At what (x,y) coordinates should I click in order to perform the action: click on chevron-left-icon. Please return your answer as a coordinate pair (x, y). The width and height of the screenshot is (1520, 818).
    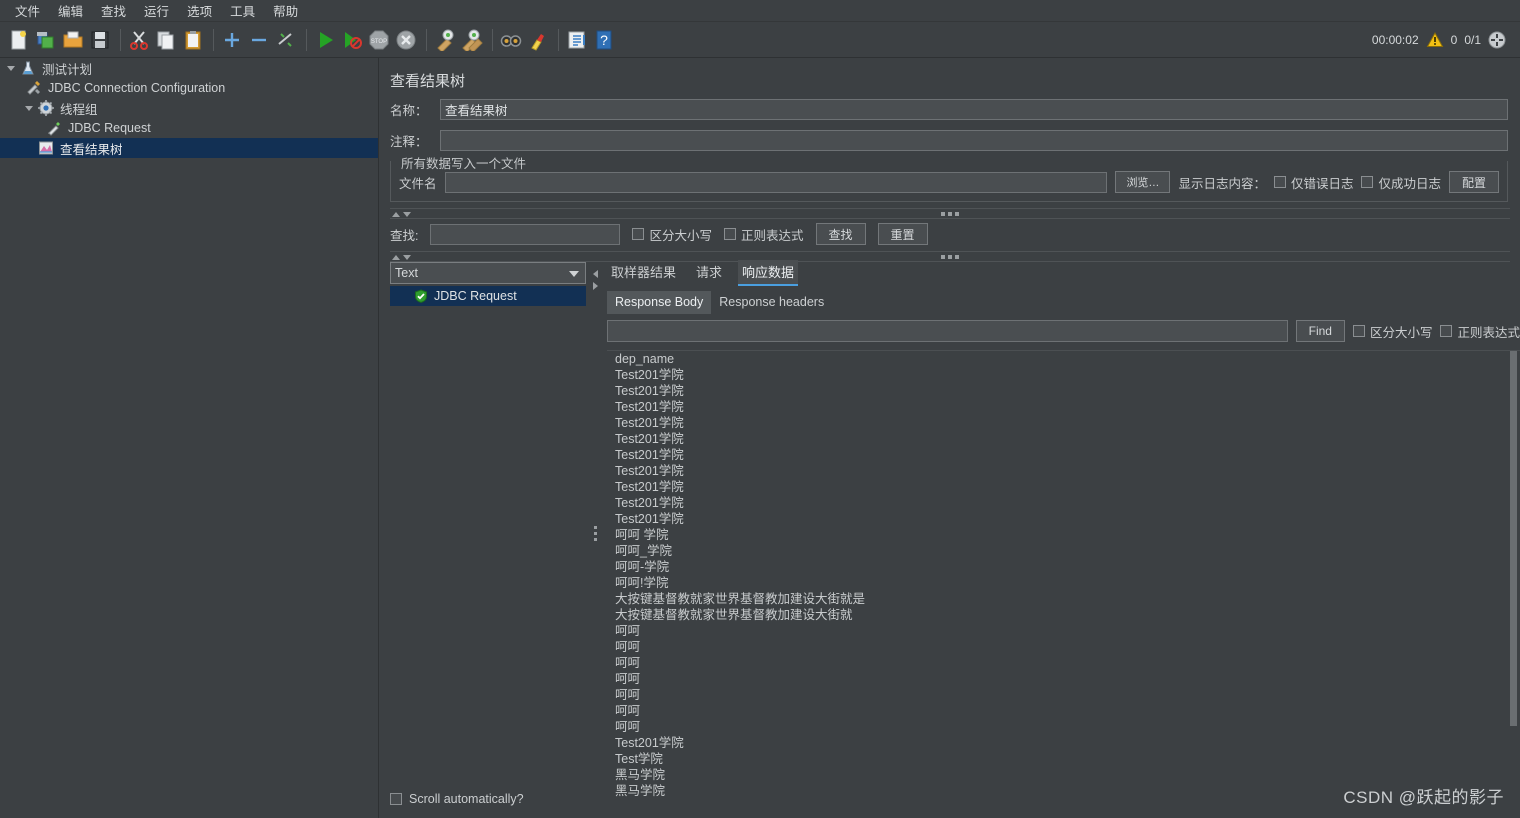
    Looking at the image, I should click on (595, 274).